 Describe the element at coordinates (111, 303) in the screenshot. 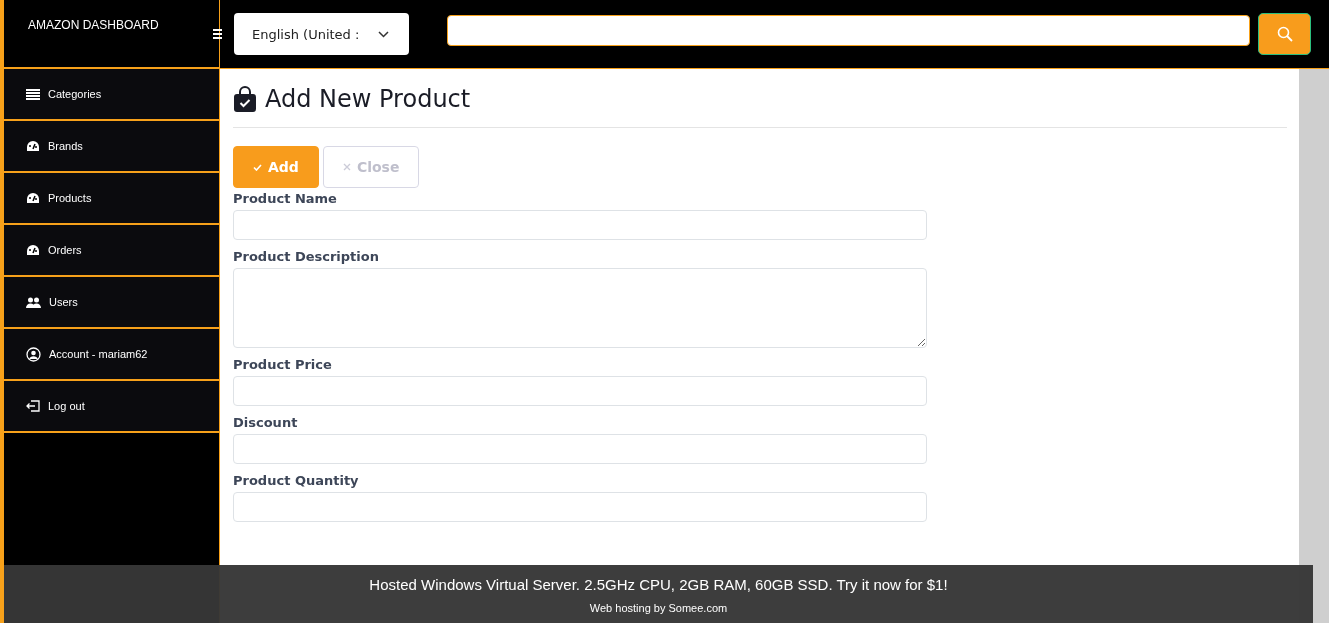

I see `sidebar-item: Users` at that location.